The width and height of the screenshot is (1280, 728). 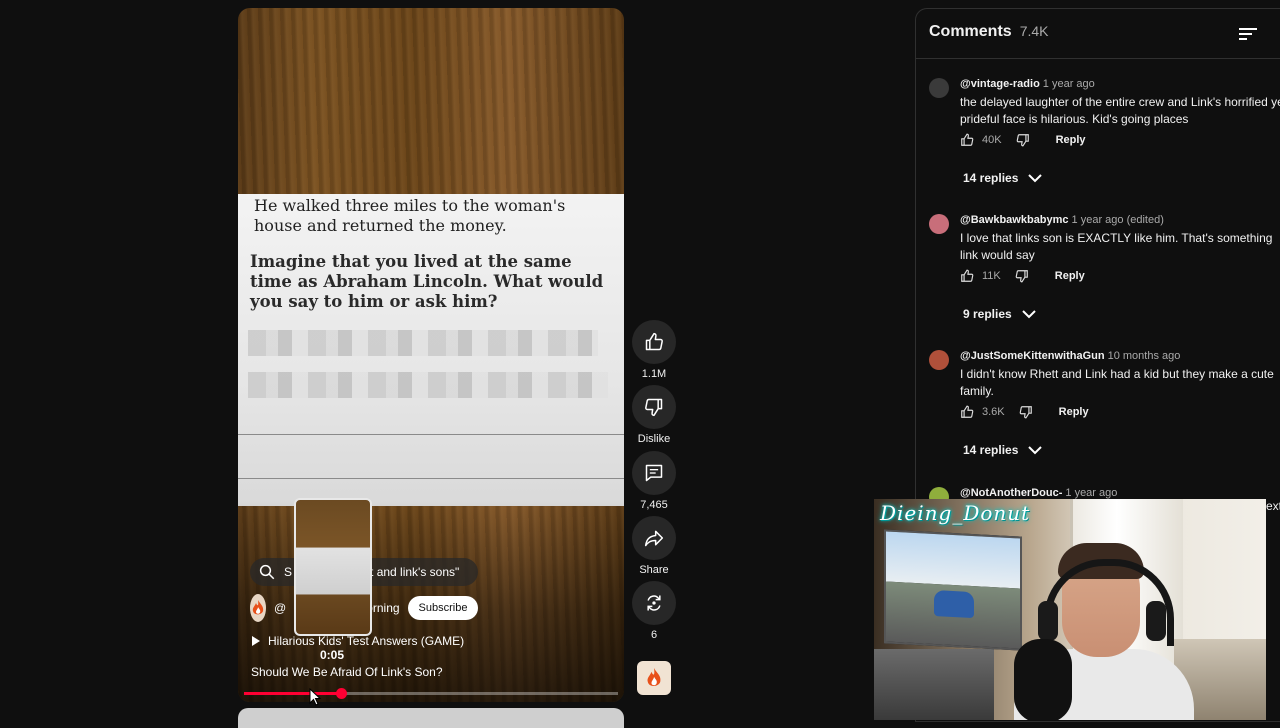 I want to click on channel-name-start: @, so click(x=280, y=608).